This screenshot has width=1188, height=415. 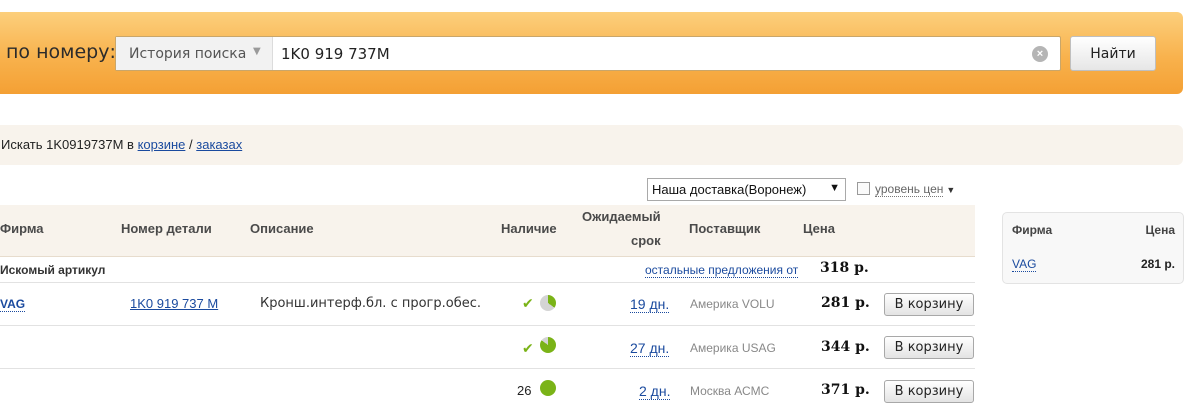 What do you see at coordinates (1024, 264) in the screenshot?
I see `side-brand: VAG` at bounding box center [1024, 264].